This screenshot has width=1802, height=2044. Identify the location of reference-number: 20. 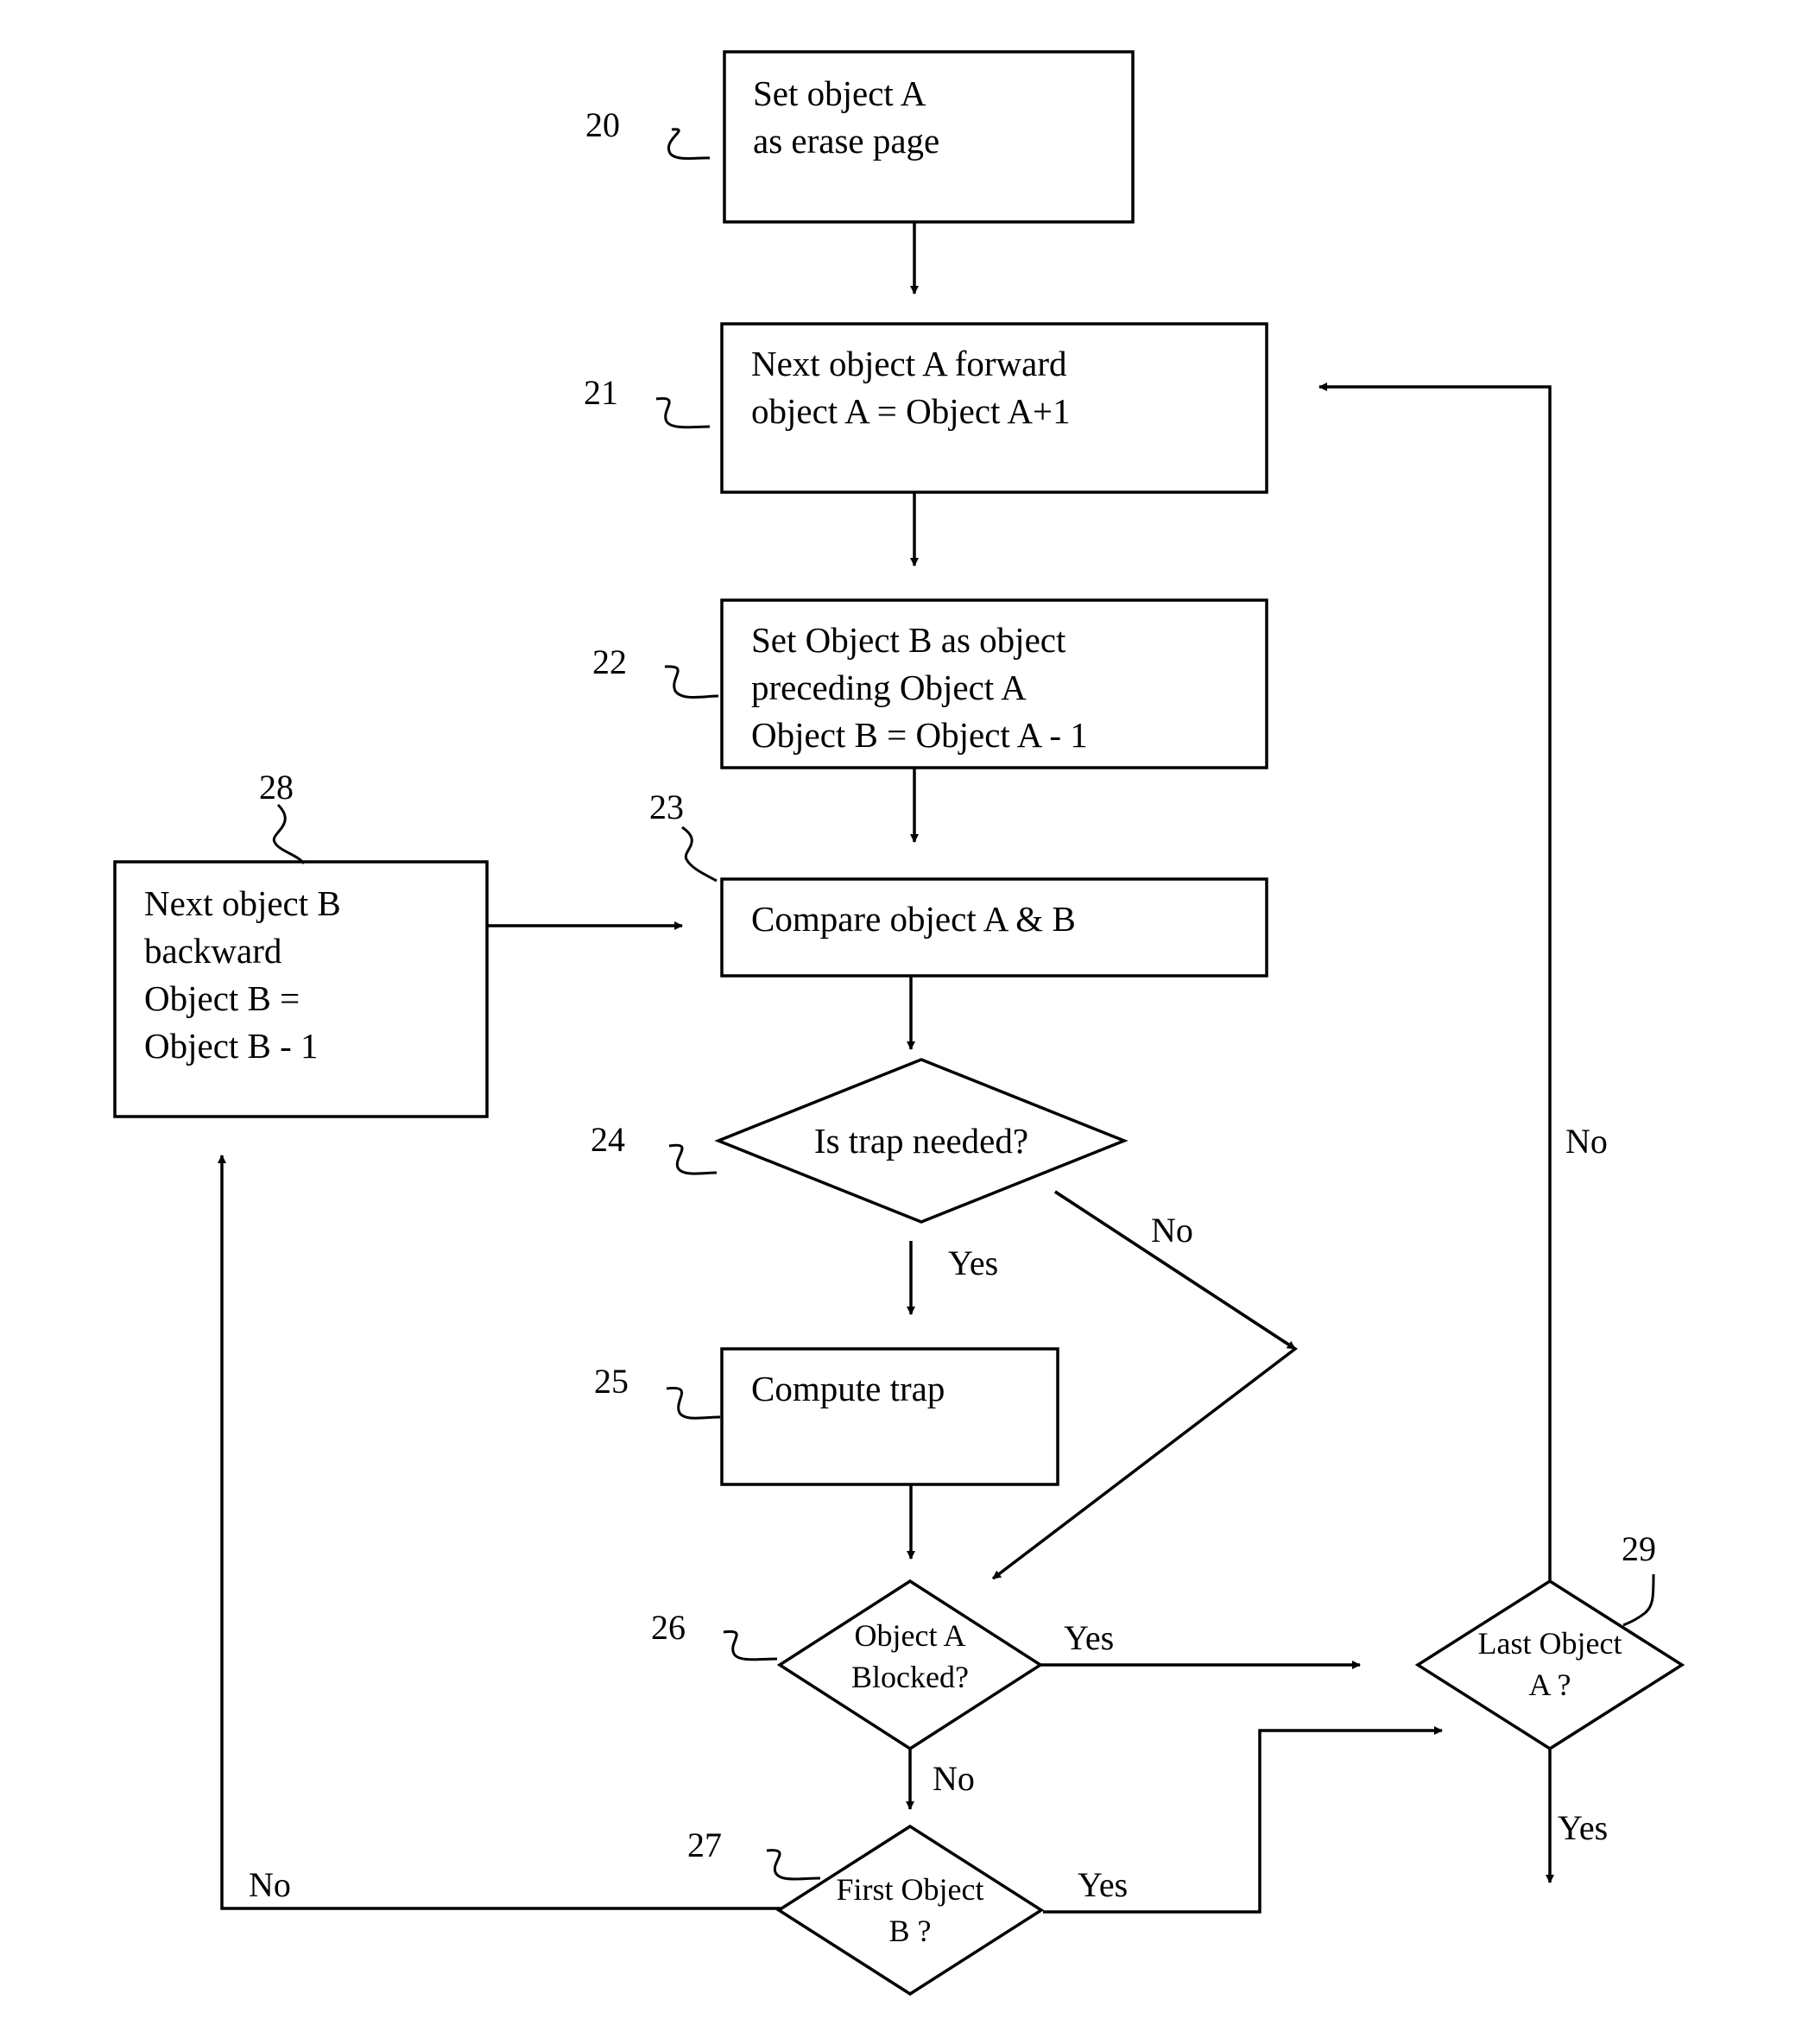
(602, 124).